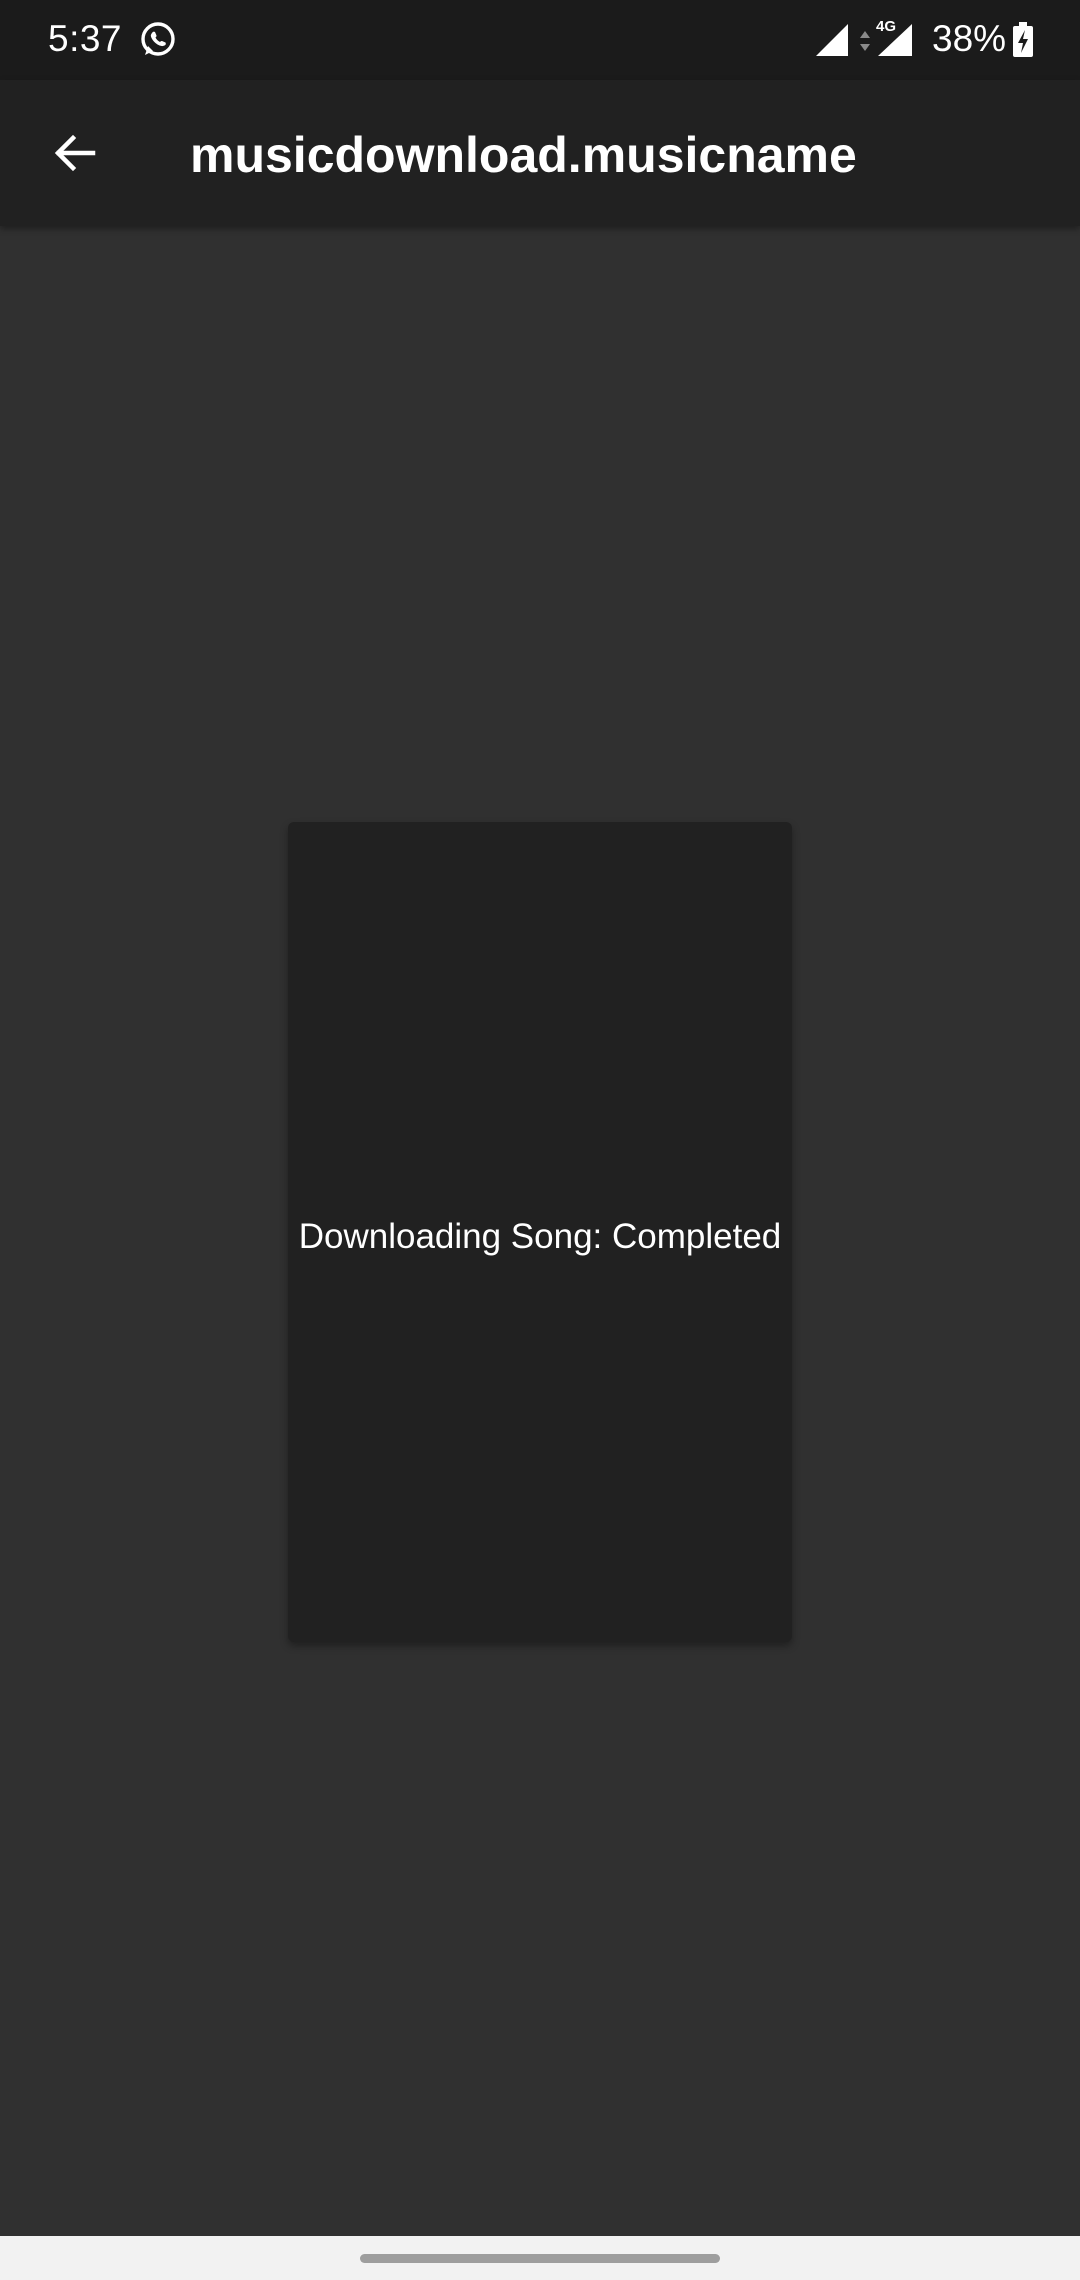 The height and width of the screenshot is (2280, 1080). Describe the element at coordinates (969, 38) in the screenshot. I see `battery-percent: 38%` at that location.